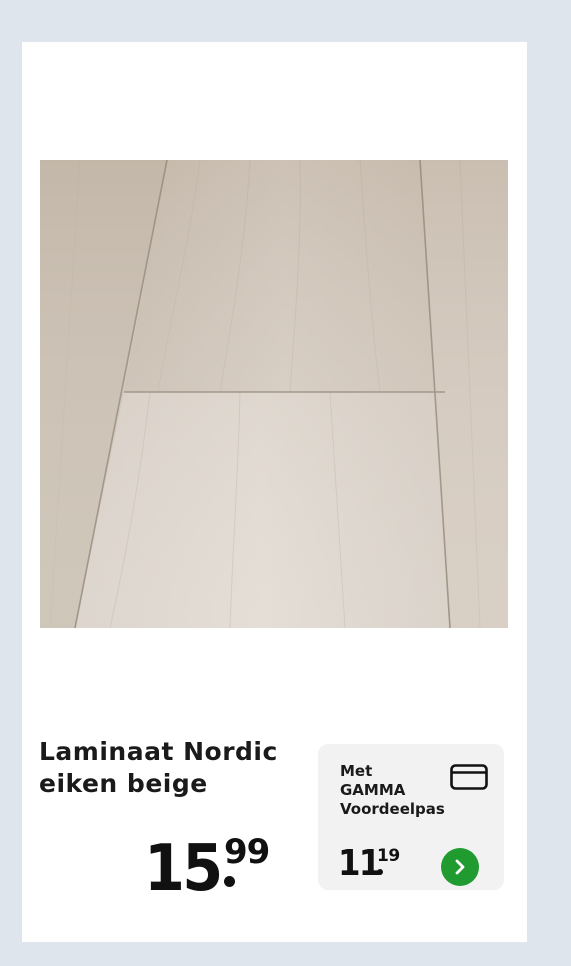  I want to click on promo-price-cents: 19, so click(388, 856).